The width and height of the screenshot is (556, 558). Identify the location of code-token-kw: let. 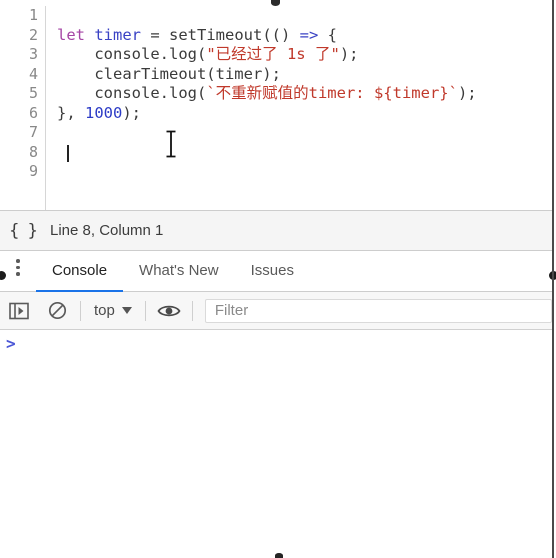
(71, 34).